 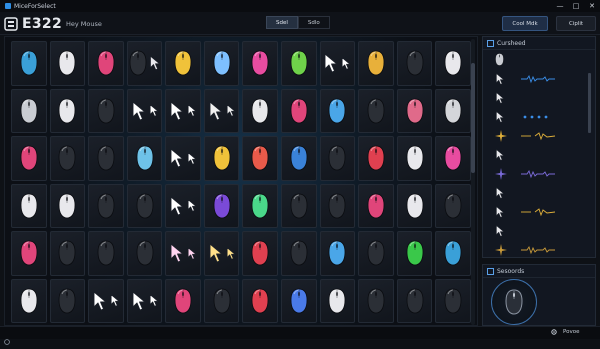 What do you see at coordinates (525, 23) in the screenshot?
I see `cool-mdk-button: Cool Mdk` at bounding box center [525, 23].